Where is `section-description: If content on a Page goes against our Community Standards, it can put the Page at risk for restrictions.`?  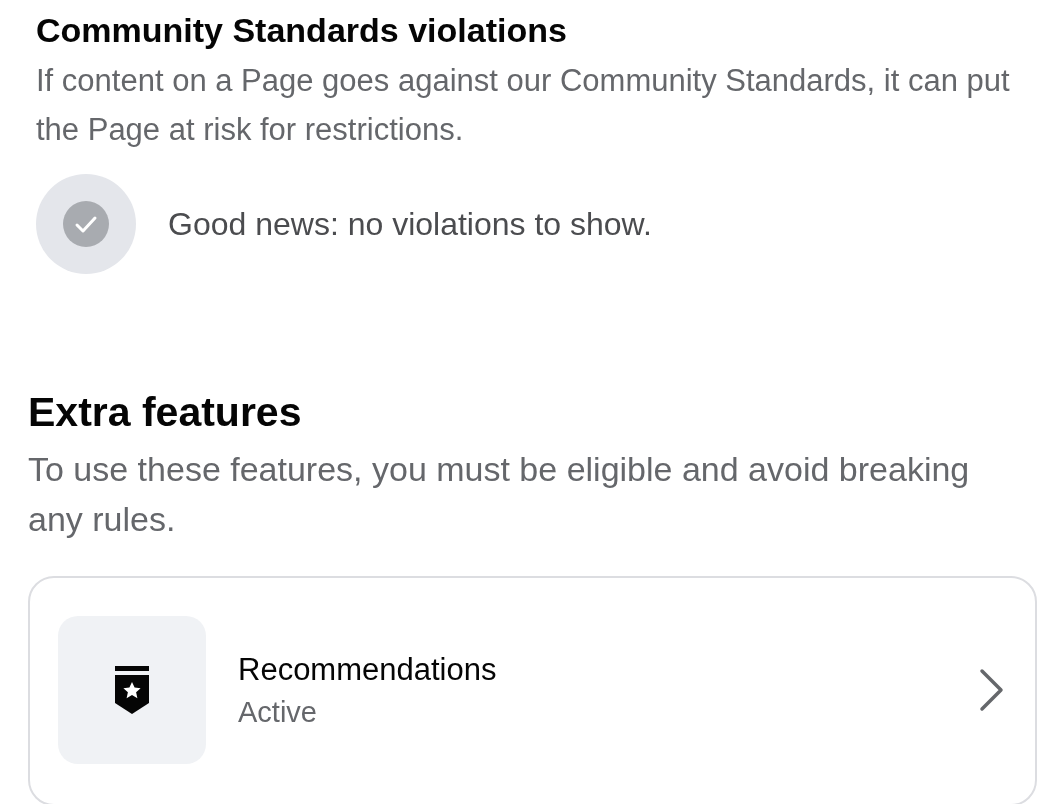
section-description: If content on a Page goes against our Community Standards, it can put the Page at risk for restrictions. is located at coordinates (523, 105).